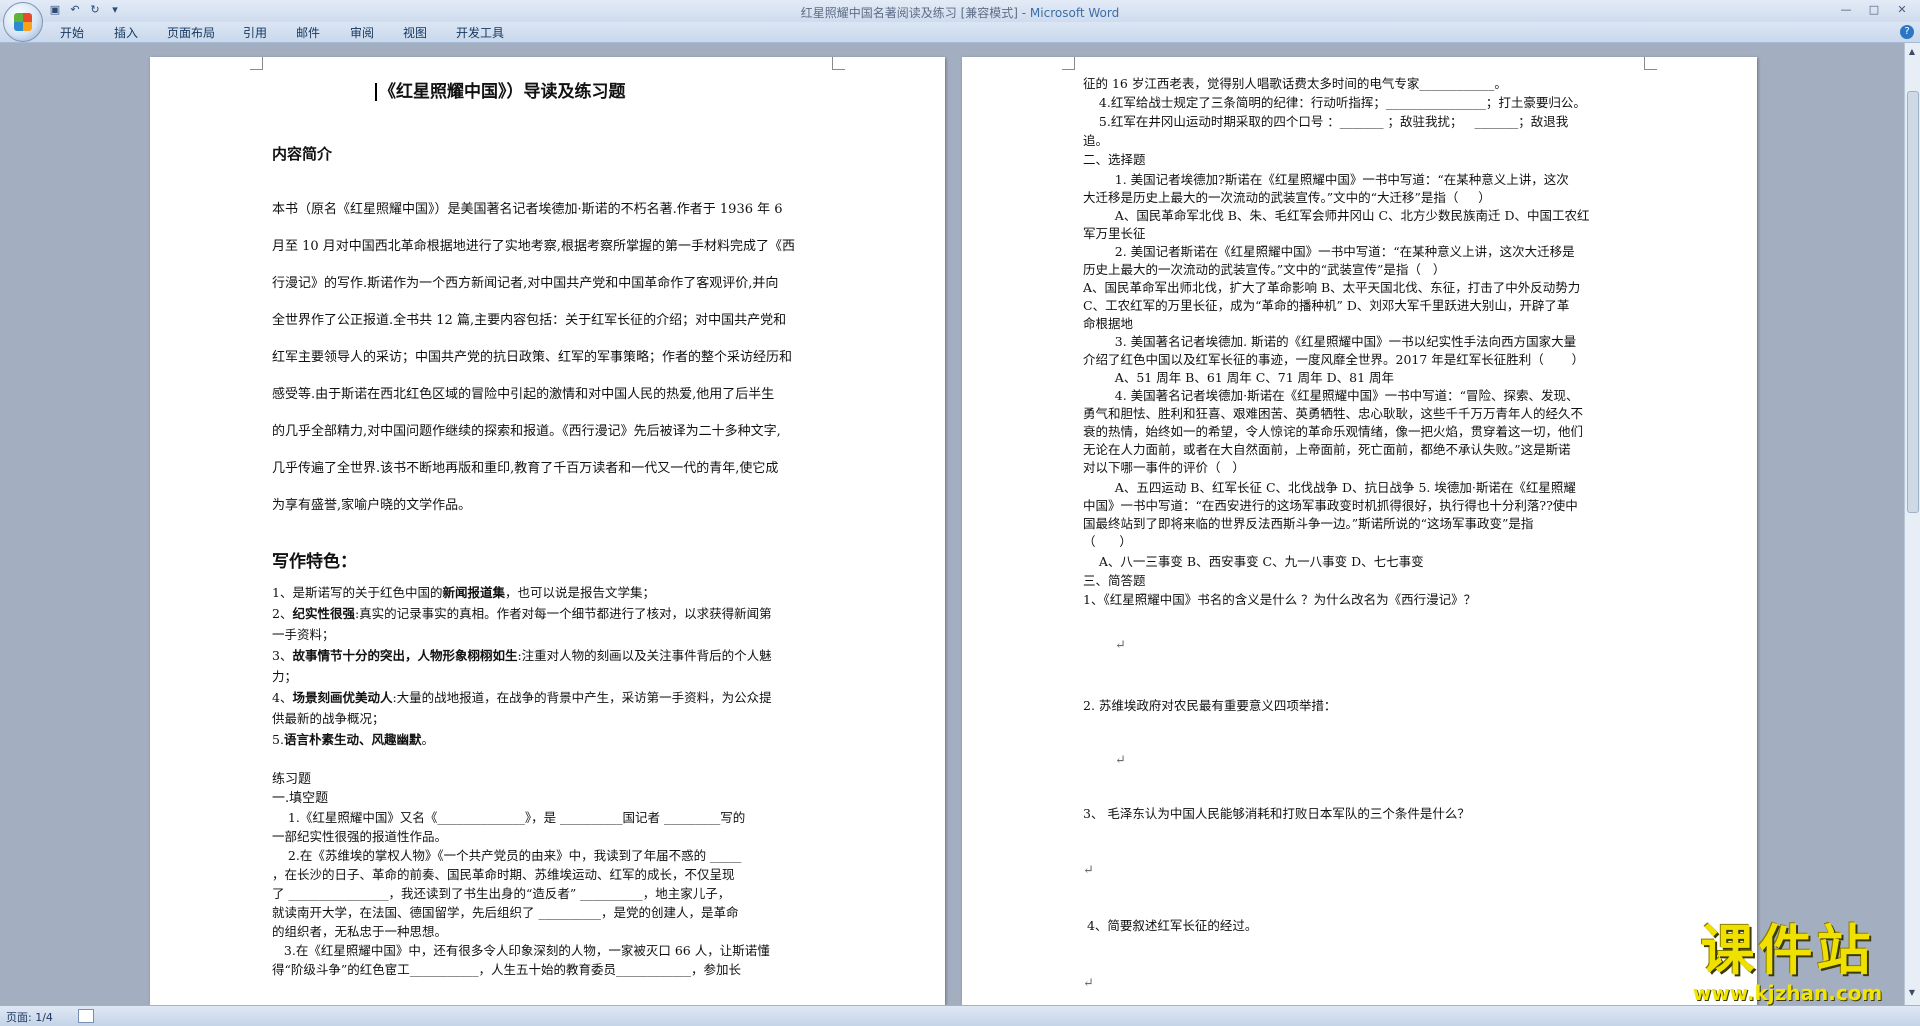  I want to click on question-line: 4. 美国著名记者埃德加·斯诺在《红星照耀中国》一书中写道：“冒险、探索、发现、, so click(1331, 395).